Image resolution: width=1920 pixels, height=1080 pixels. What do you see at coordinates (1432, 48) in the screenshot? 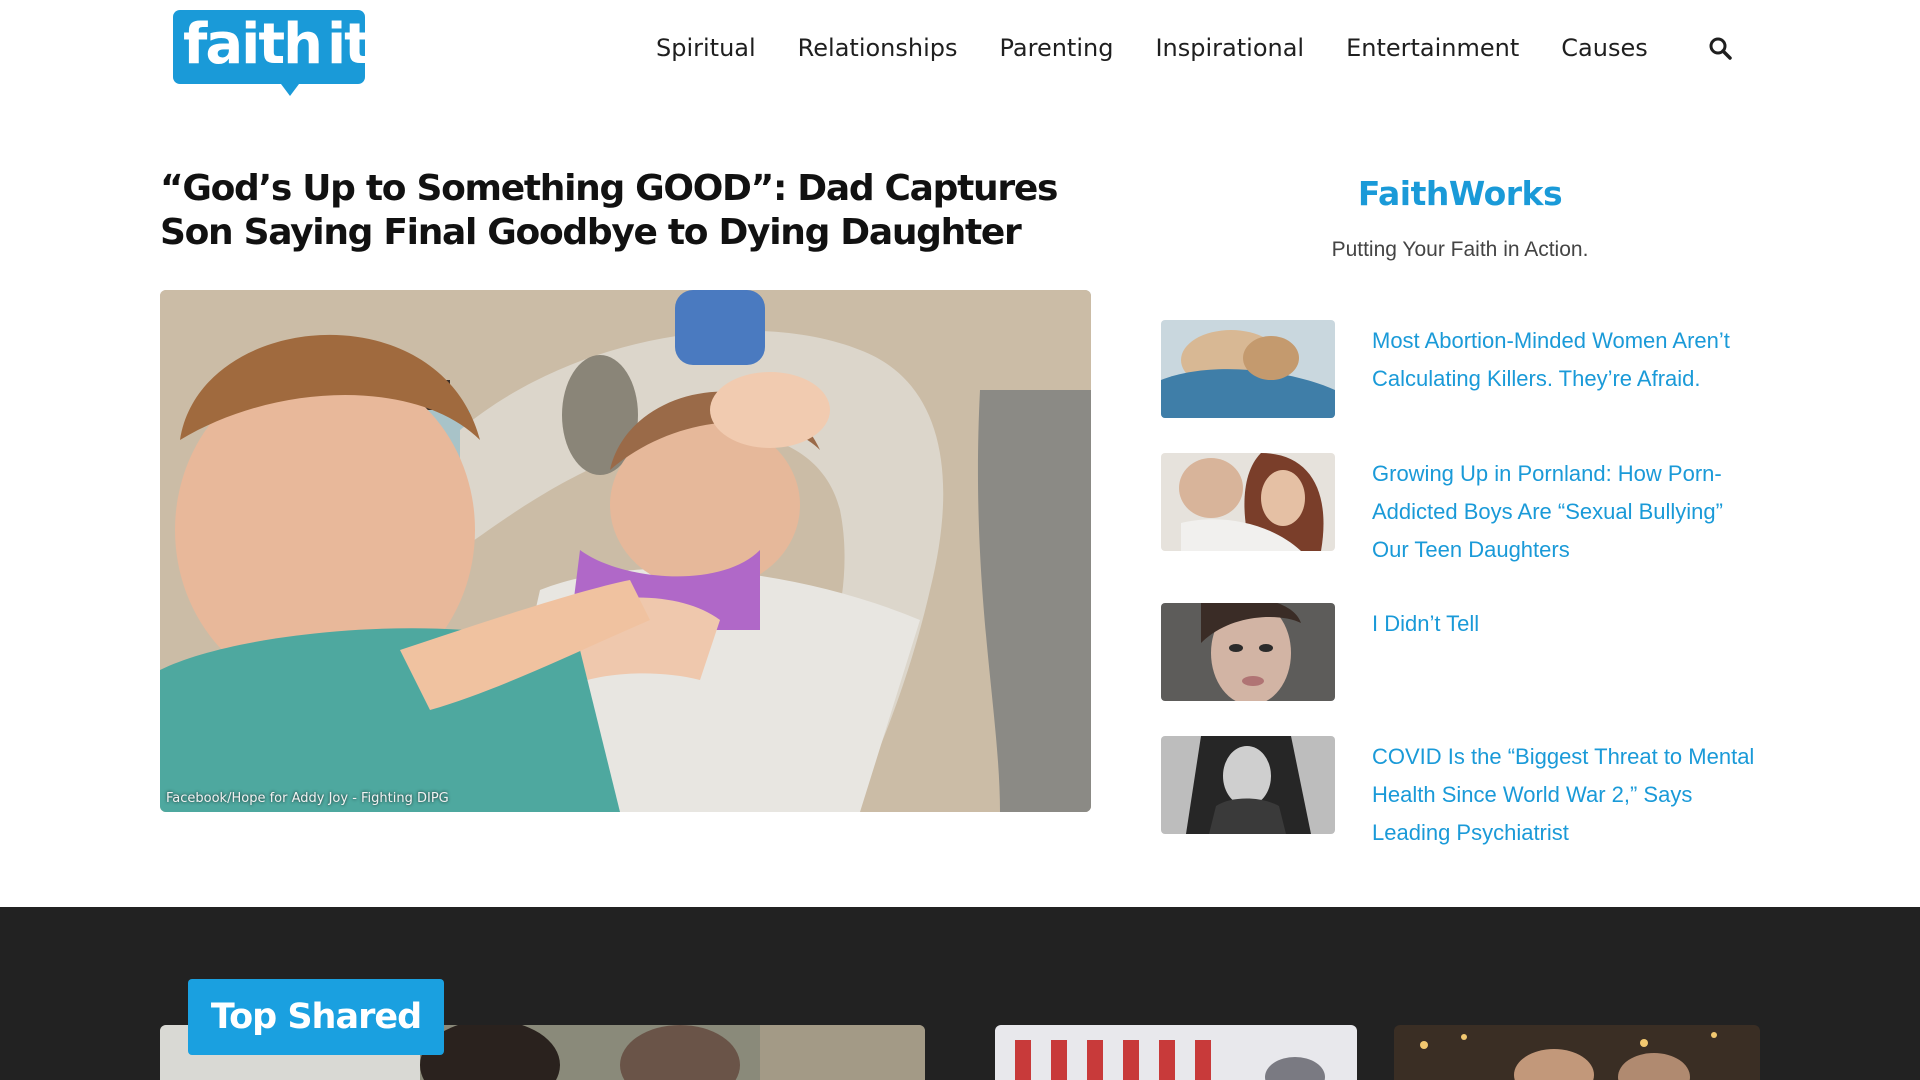
I see `nav-entertainment: Entertainment` at bounding box center [1432, 48].